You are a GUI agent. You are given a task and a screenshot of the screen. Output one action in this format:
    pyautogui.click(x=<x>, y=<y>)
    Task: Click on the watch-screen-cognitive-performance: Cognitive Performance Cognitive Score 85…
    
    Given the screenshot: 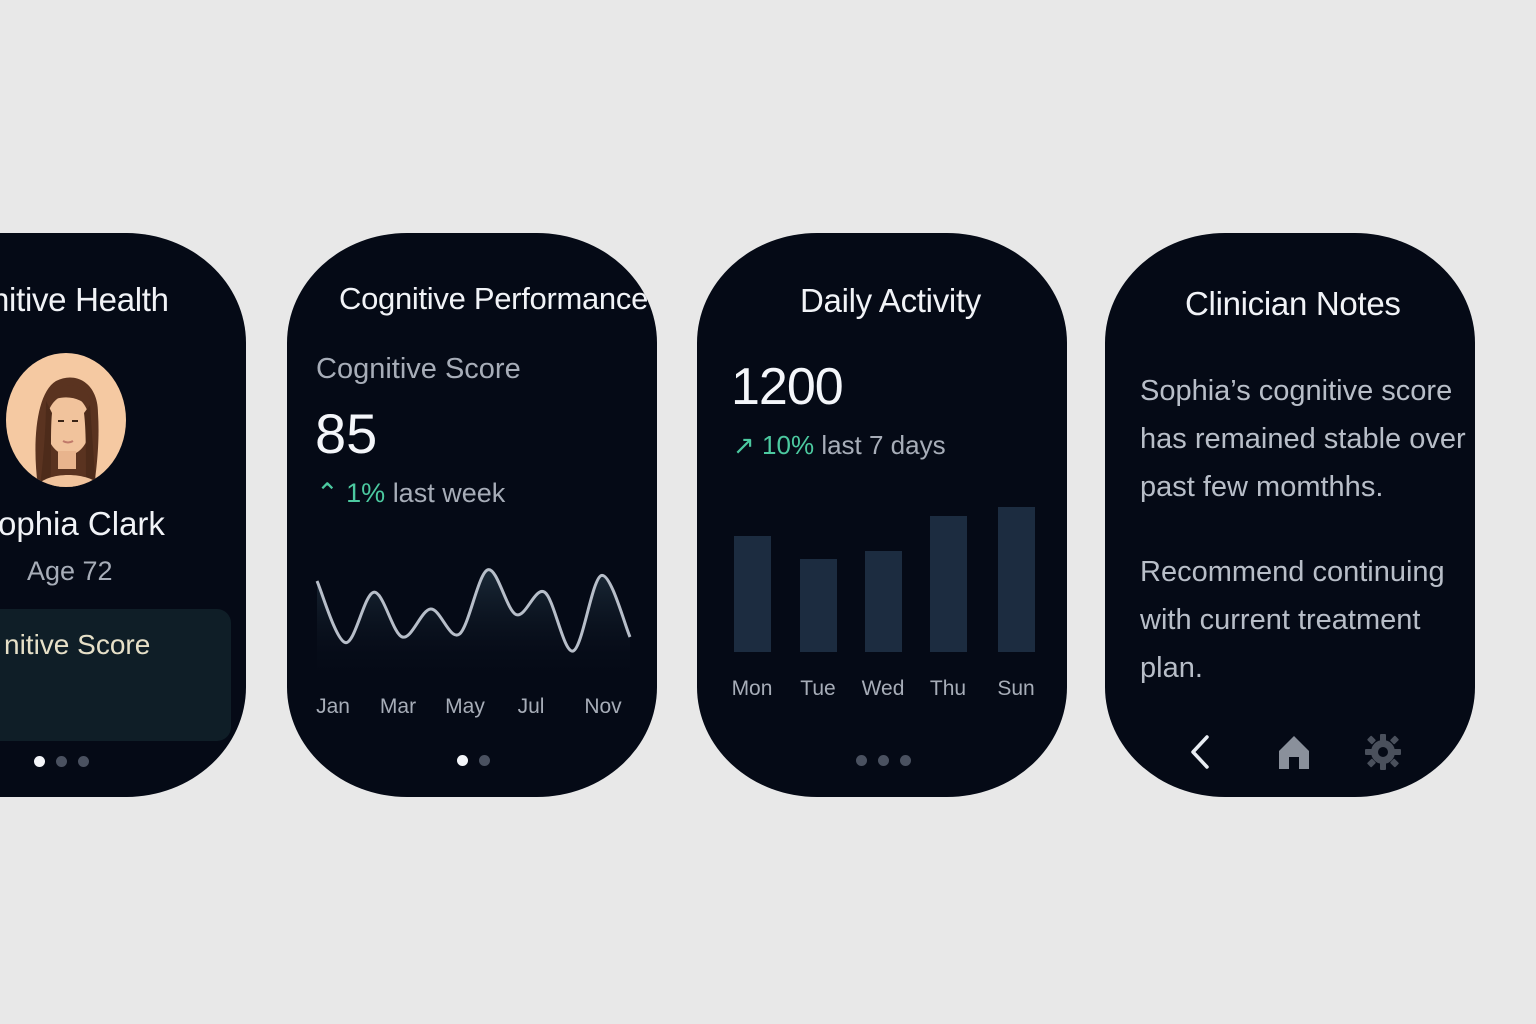 What is the action you would take?
    pyautogui.click(x=472, y=515)
    